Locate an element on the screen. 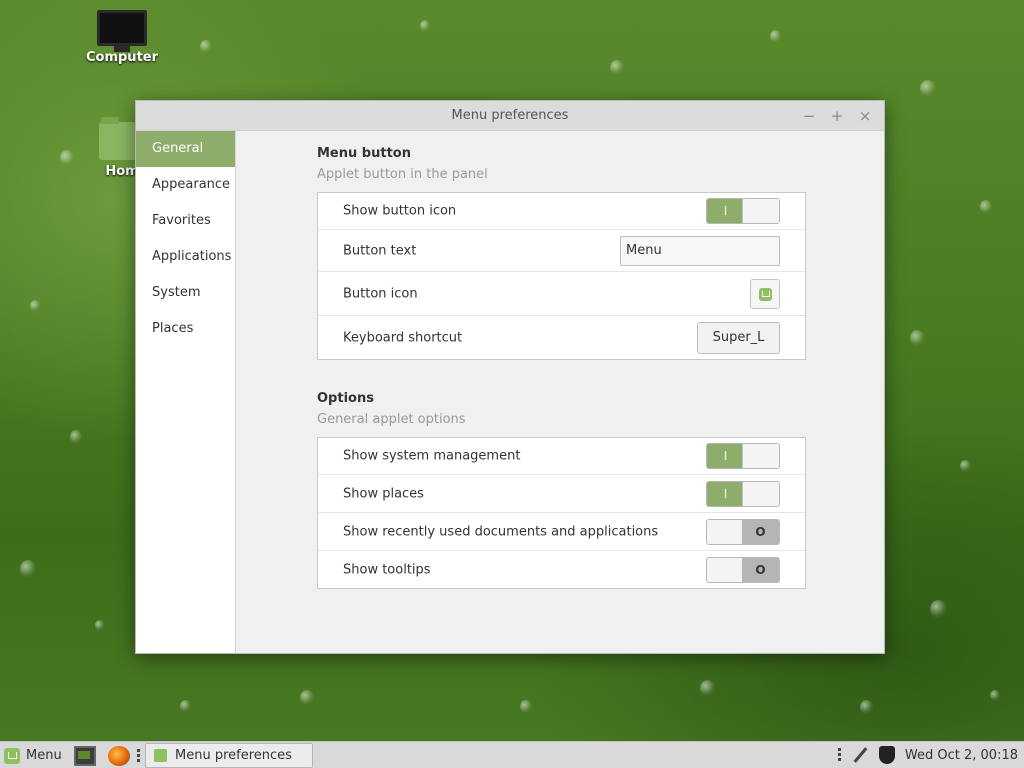  setting-row-show-system-management: Show system management I is located at coordinates (561, 456).